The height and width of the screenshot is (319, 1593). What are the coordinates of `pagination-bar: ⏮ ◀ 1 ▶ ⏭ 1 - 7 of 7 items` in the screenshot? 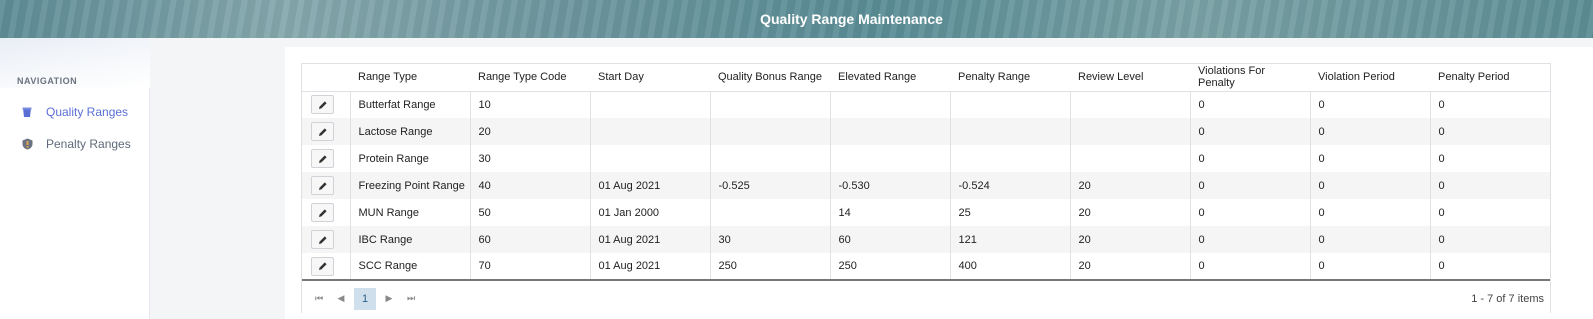 It's located at (926, 298).